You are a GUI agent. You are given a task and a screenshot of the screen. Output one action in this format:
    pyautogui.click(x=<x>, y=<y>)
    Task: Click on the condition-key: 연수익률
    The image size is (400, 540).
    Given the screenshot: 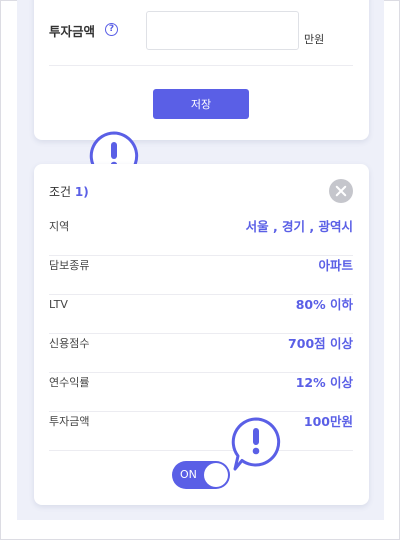 What is the action you would take?
    pyautogui.click(x=69, y=382)
    